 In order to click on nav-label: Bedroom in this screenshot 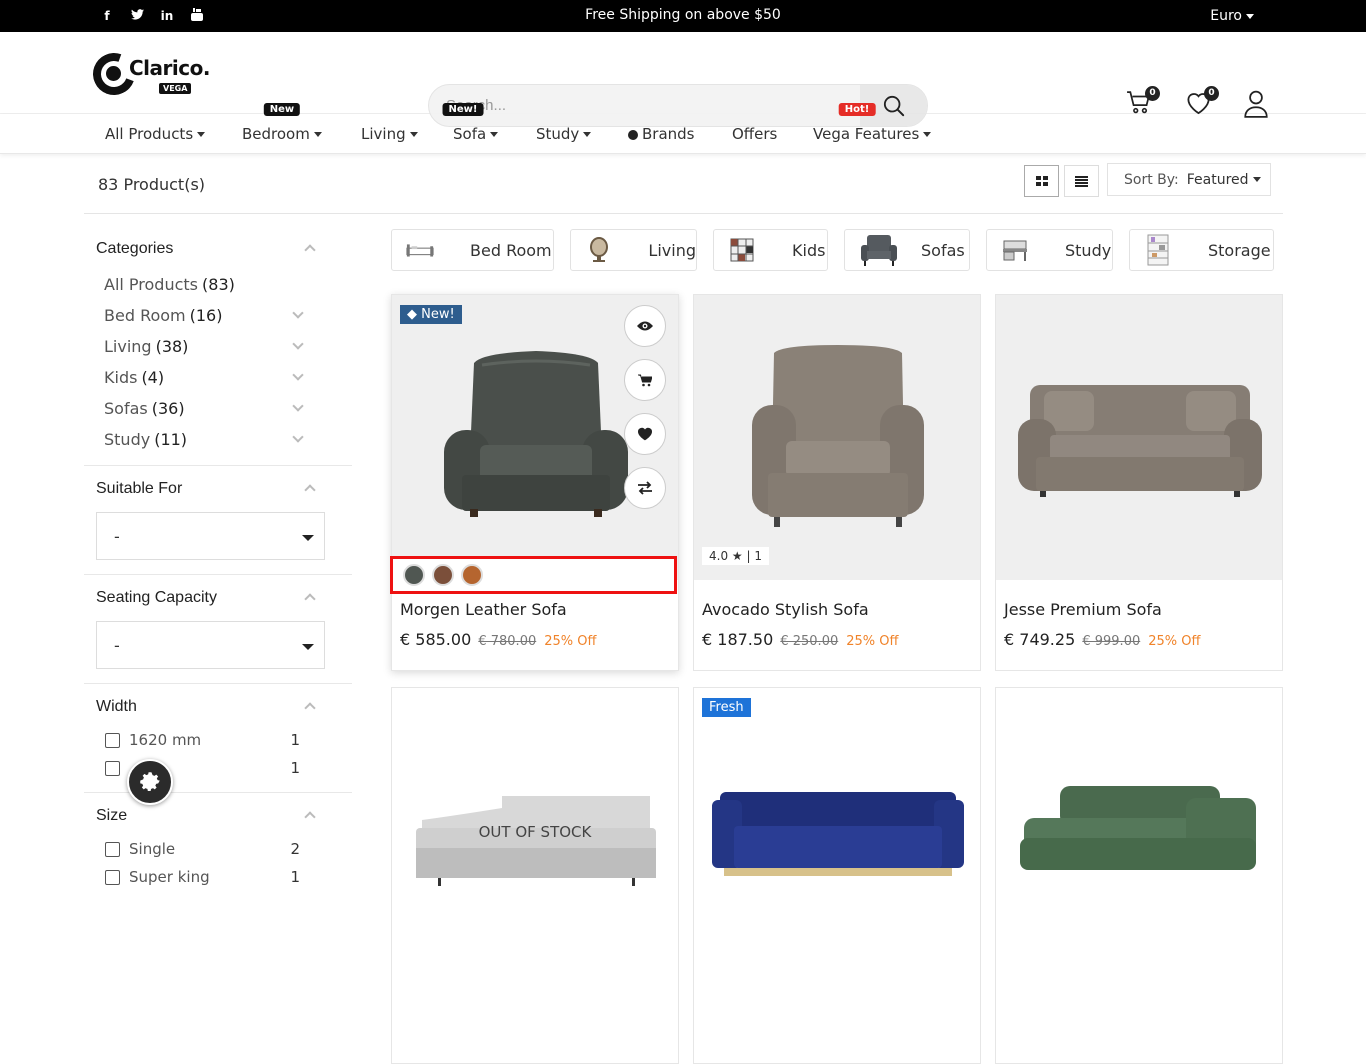, I will do `click(276, 134)`.